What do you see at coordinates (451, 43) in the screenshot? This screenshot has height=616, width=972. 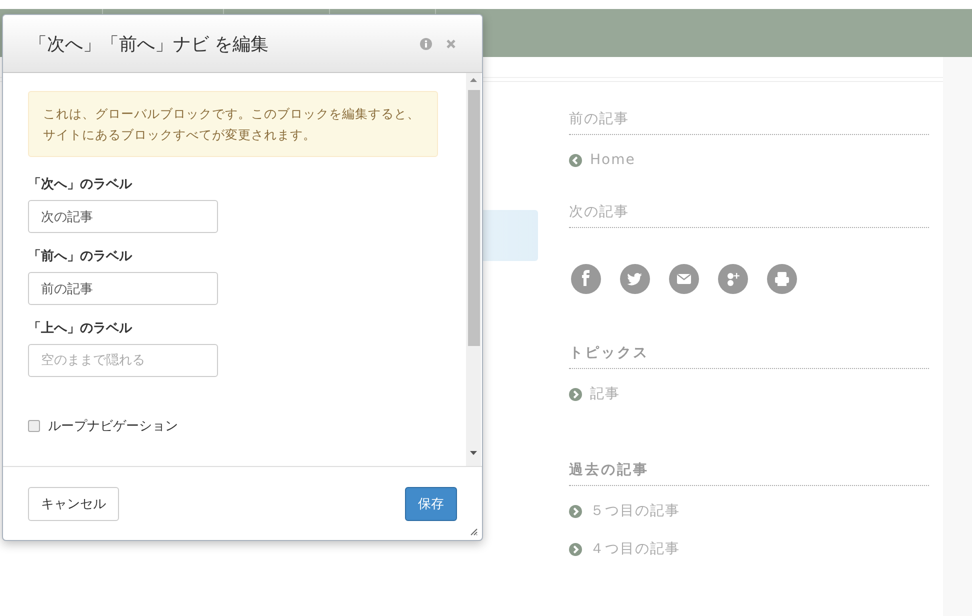 I see `close-icon` at bounding box center [451, 43].